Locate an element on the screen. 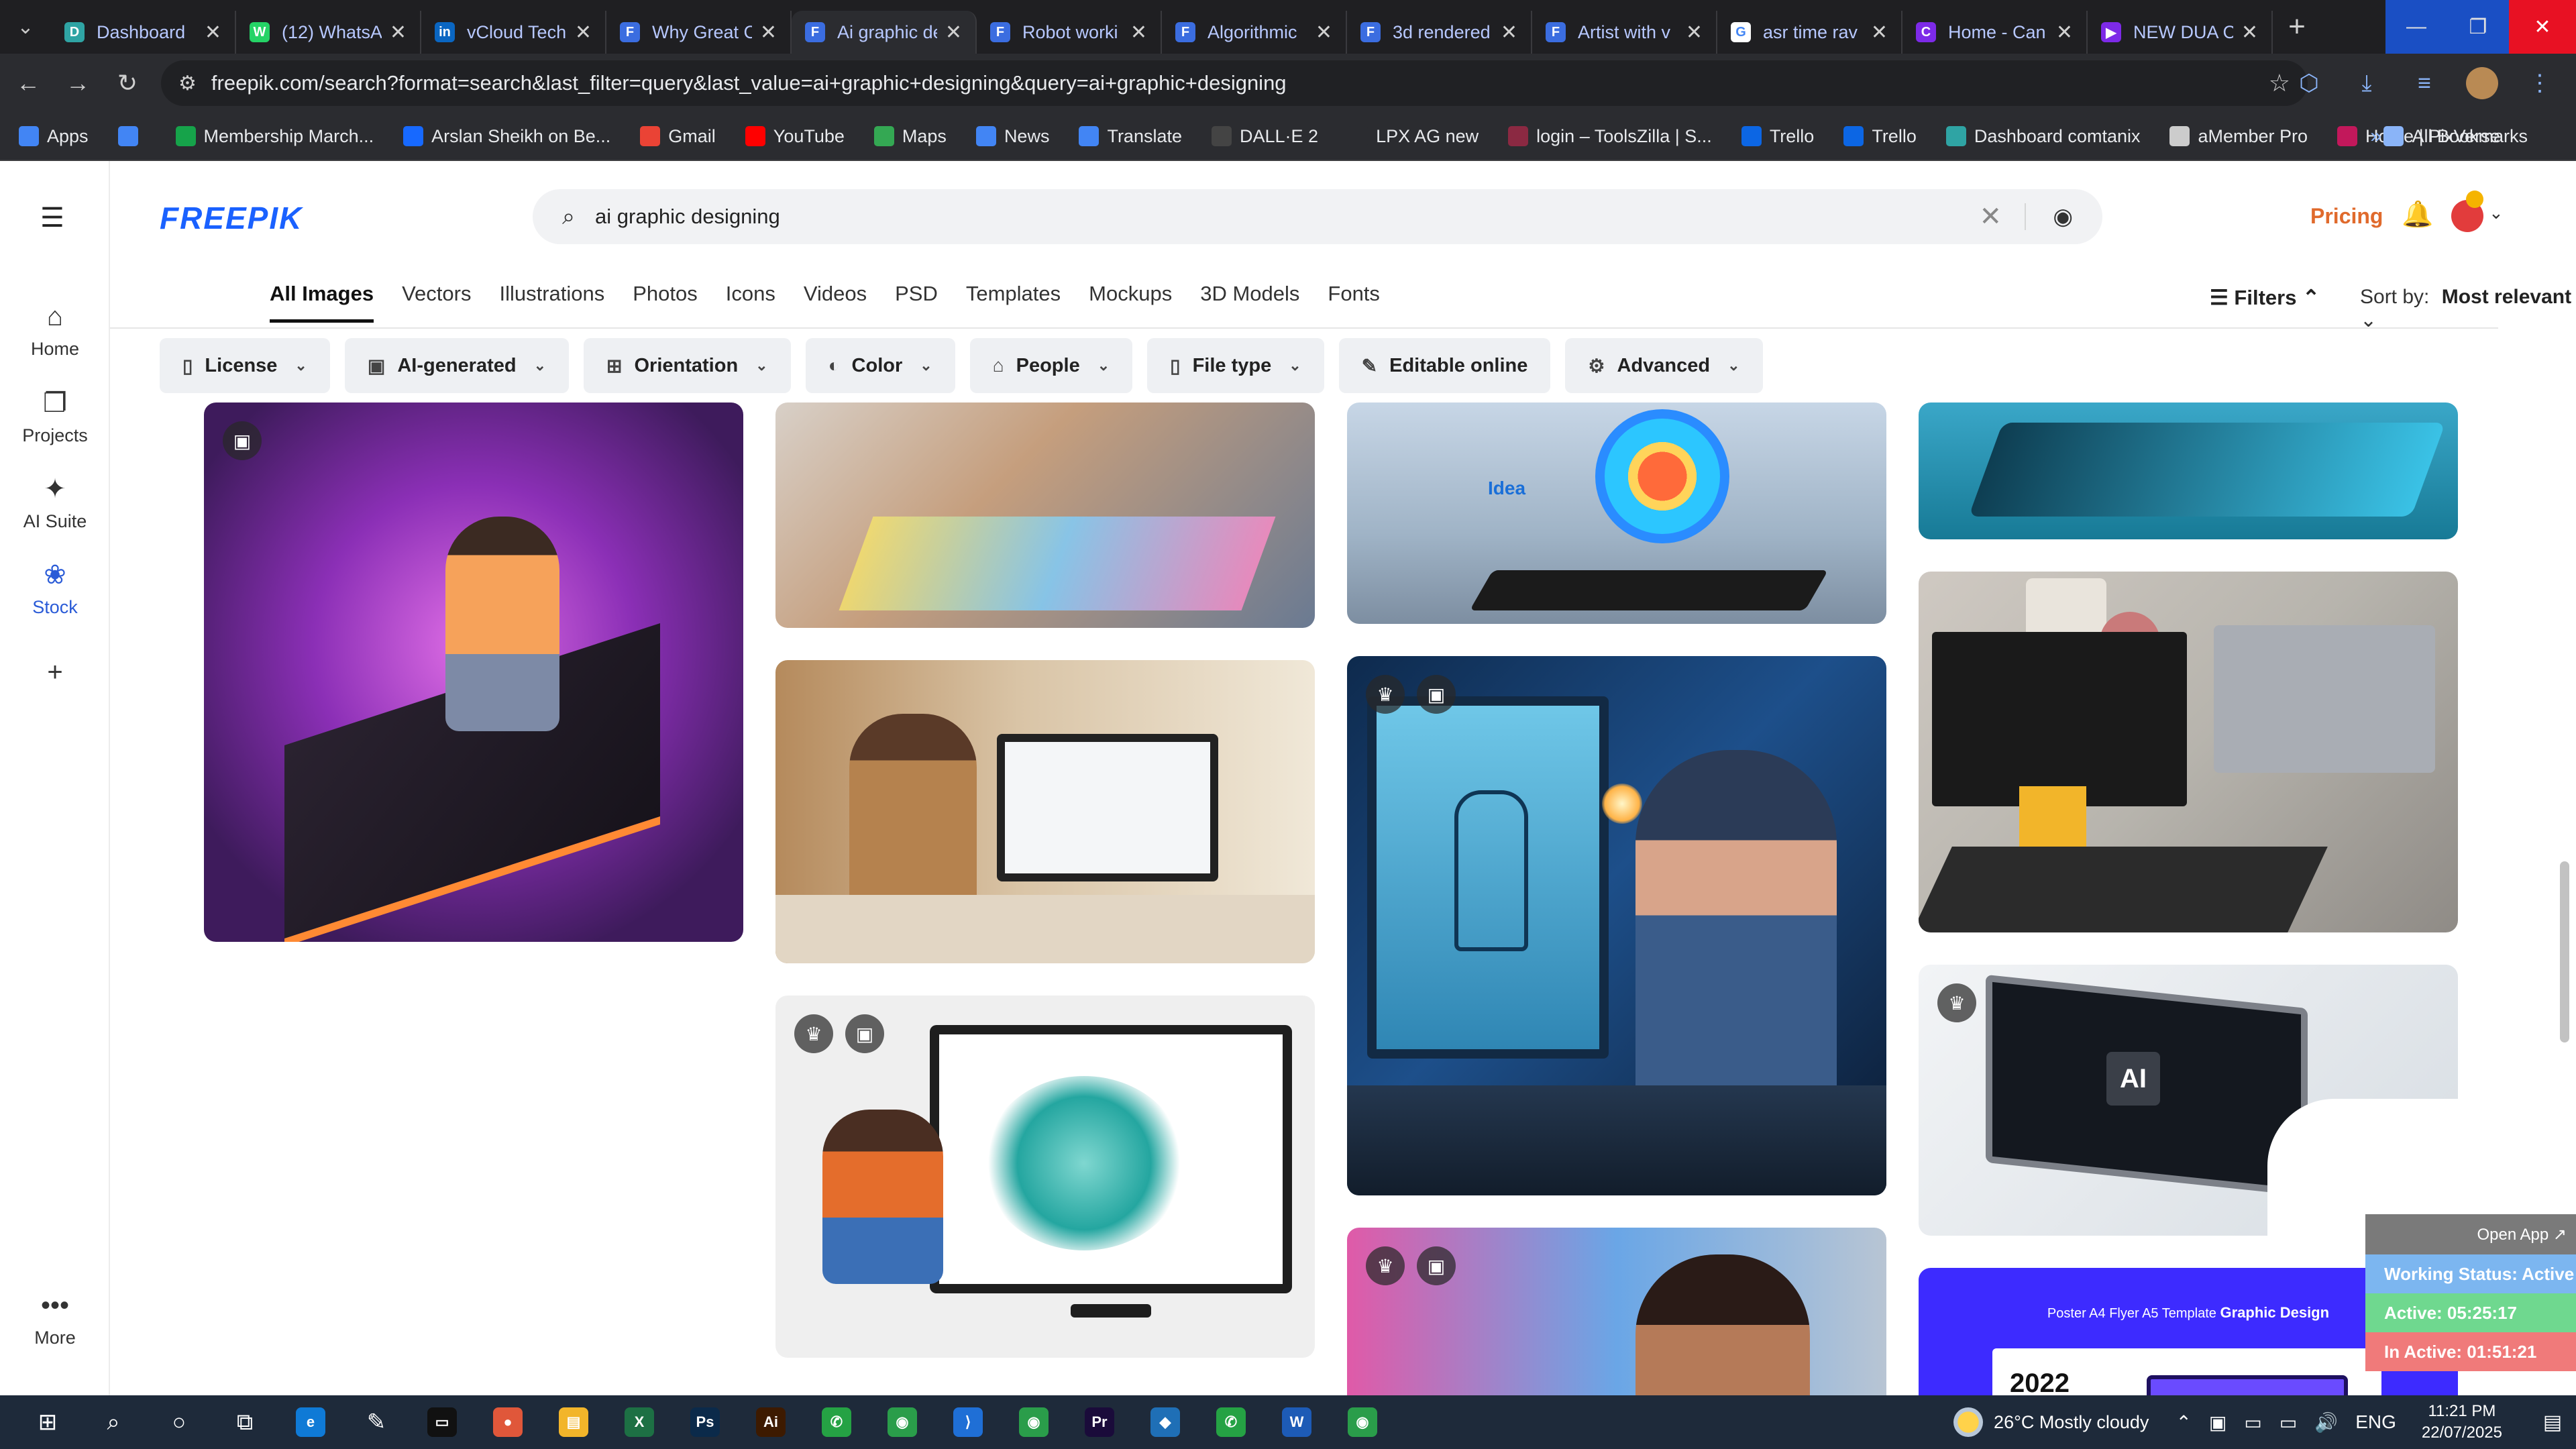 The height and width of the screenshot is (1449, 2576). notifications-bell-icon: 🔔 is located at coordinates (2417, 214).